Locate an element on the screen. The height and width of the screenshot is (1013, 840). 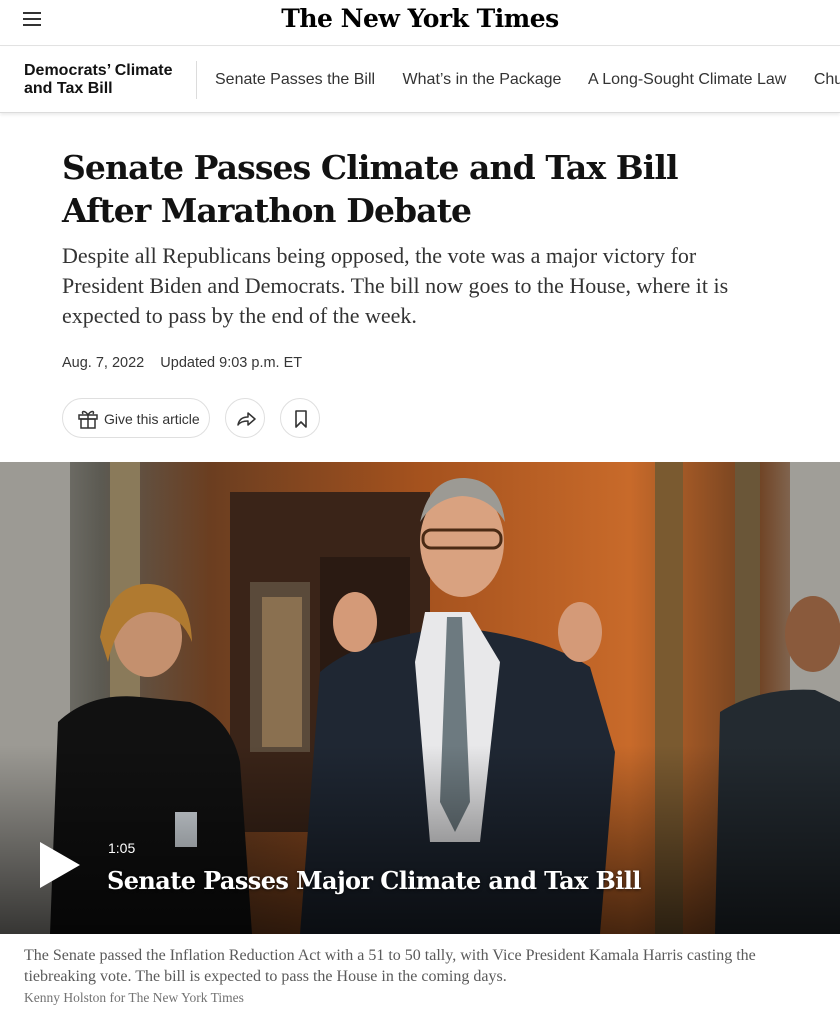
video-title: Senate Passes Major Climate and Tax Bill is located at coordinates (374, 880).